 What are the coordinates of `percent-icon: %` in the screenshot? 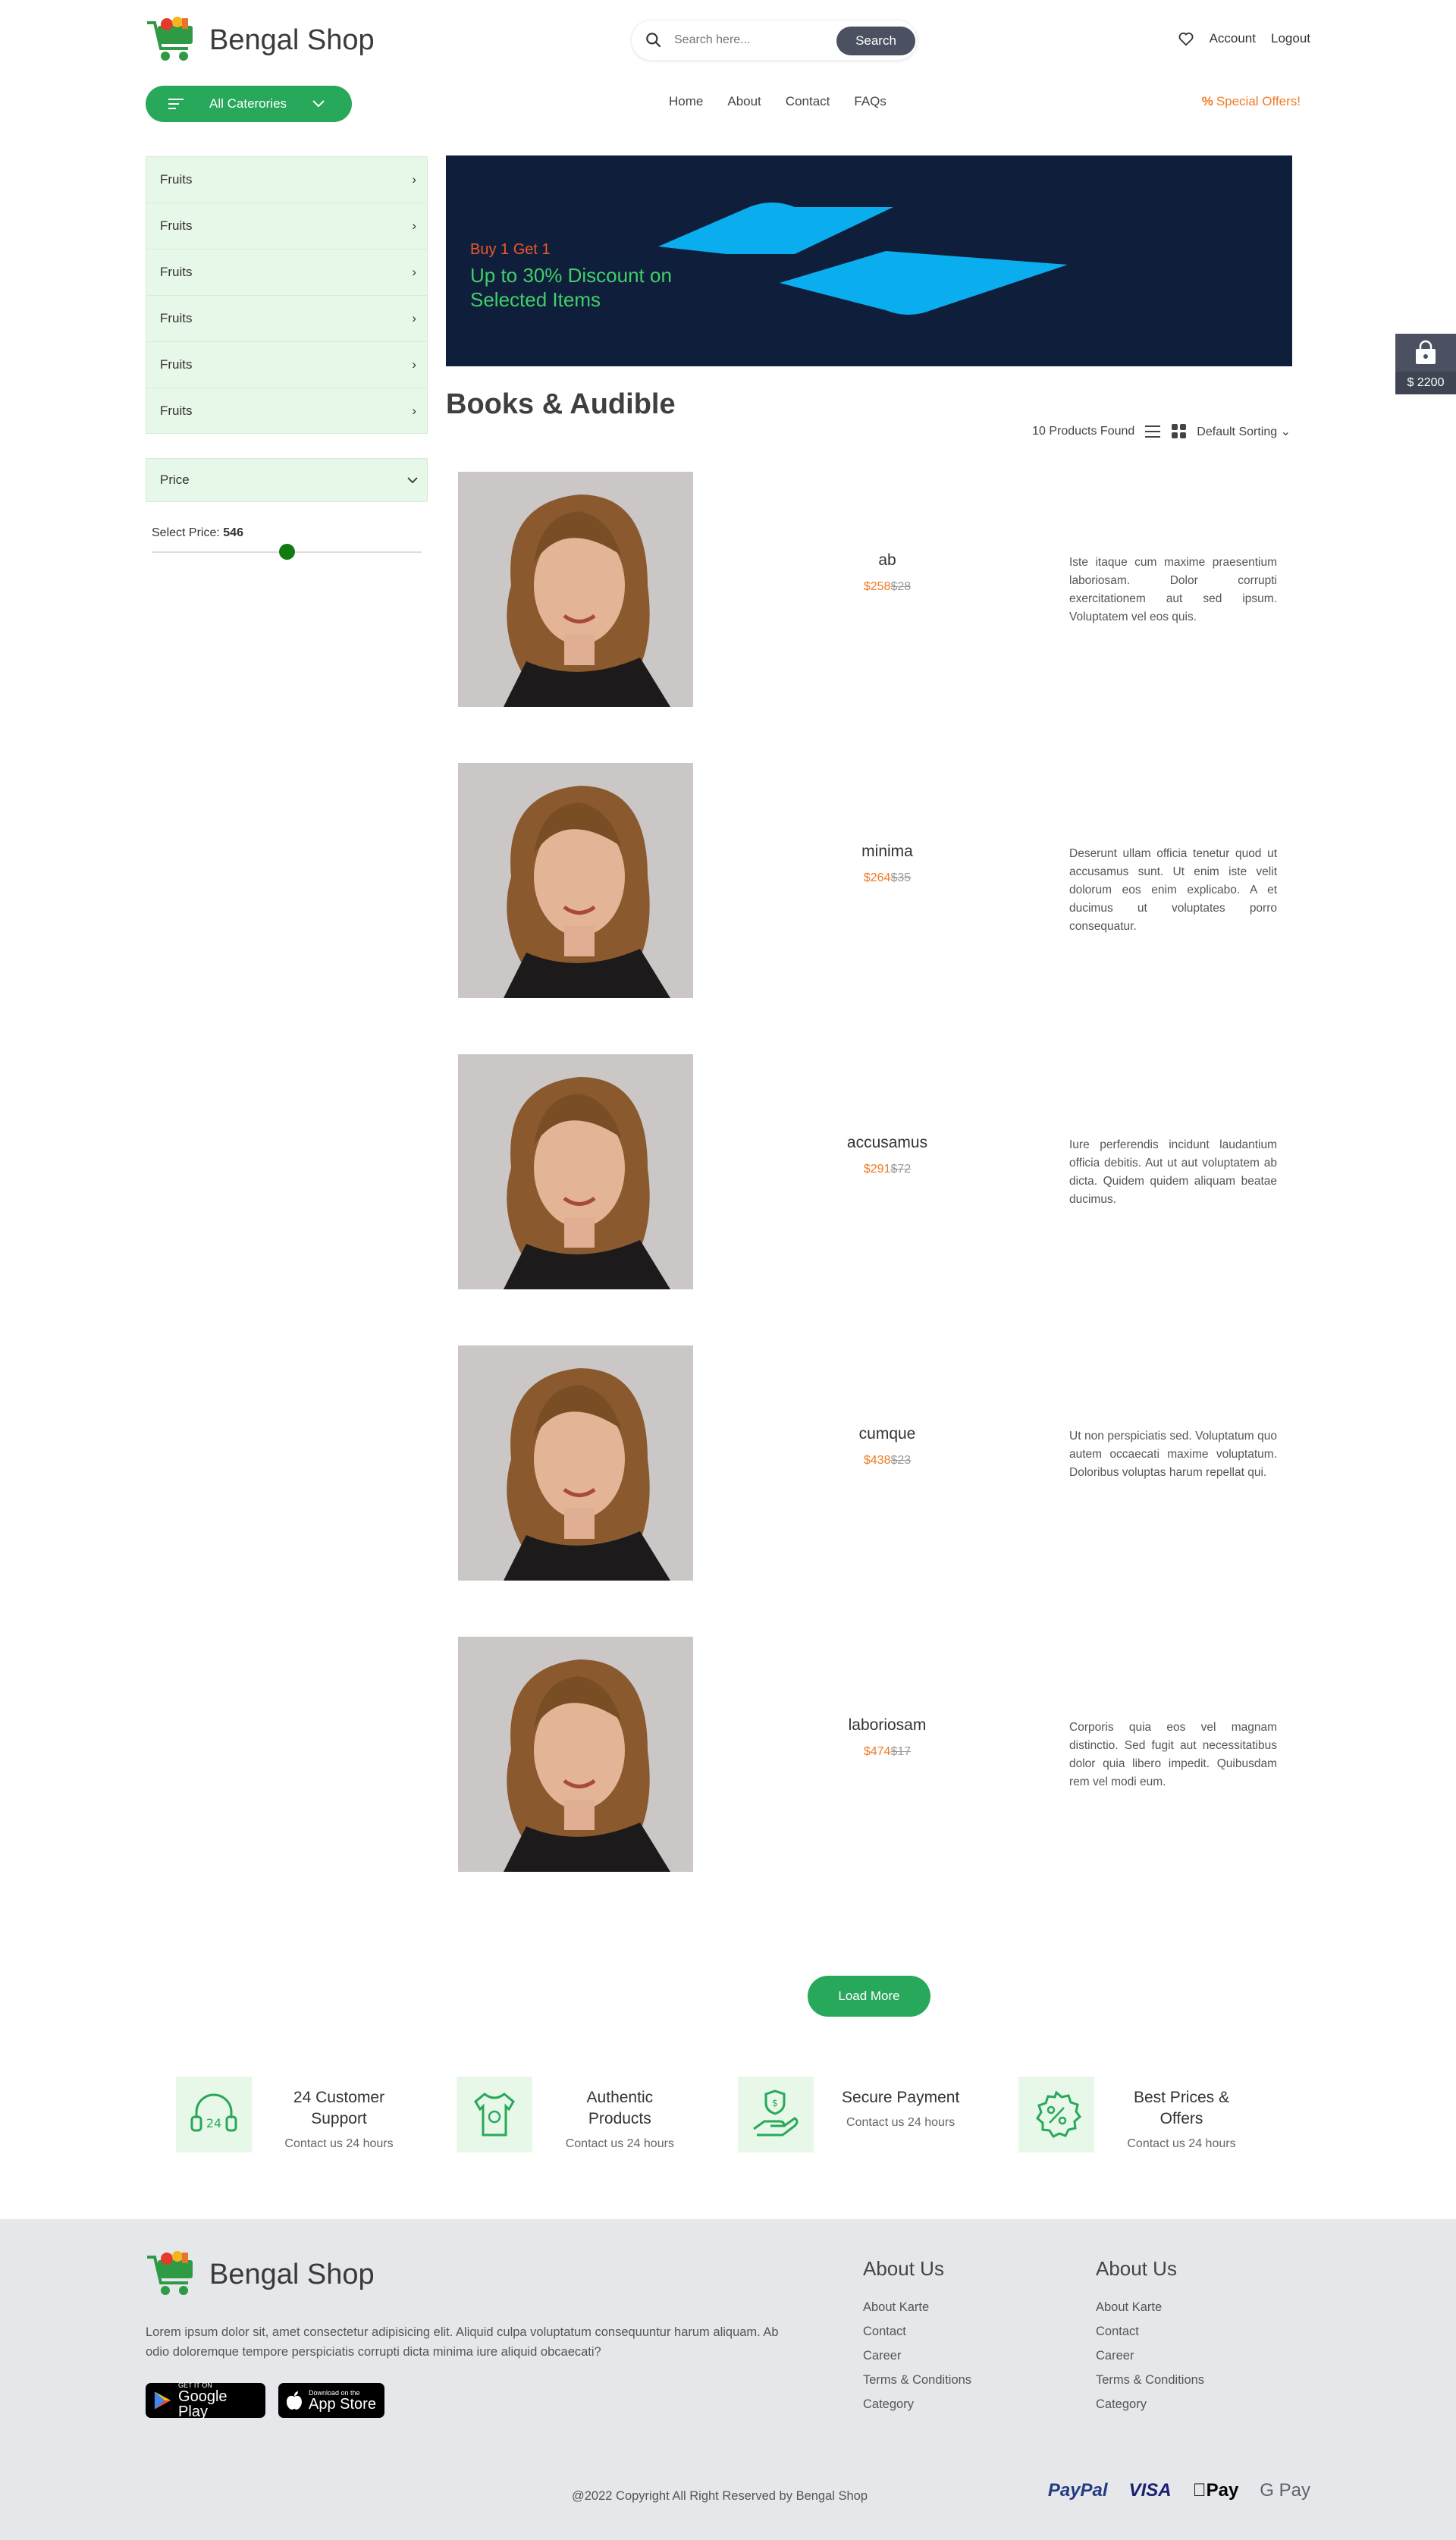 It's located at (1207, 101).